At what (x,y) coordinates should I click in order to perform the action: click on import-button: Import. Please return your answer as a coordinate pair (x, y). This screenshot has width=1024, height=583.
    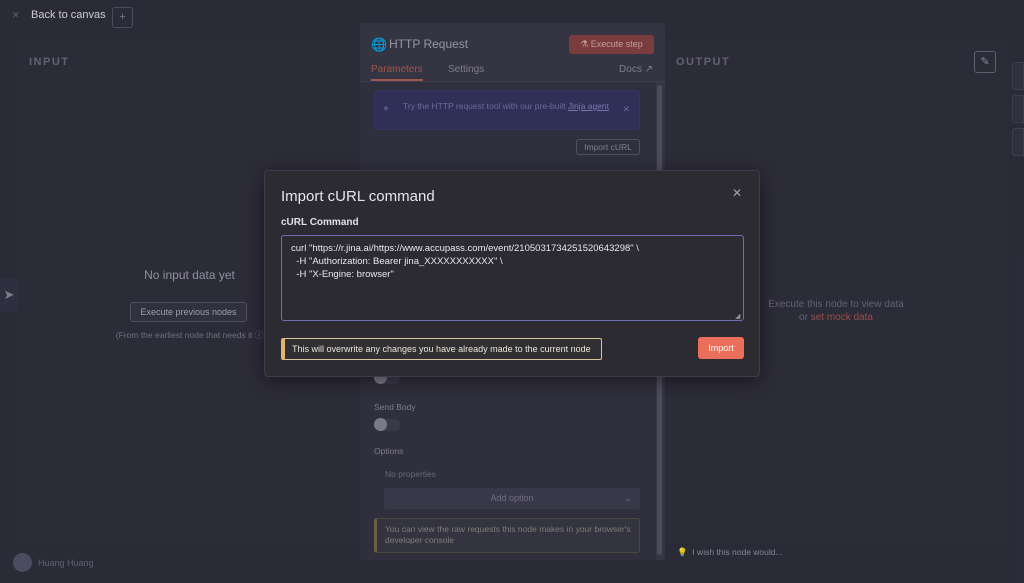
    Looking at the image, I should click on (721, 348).